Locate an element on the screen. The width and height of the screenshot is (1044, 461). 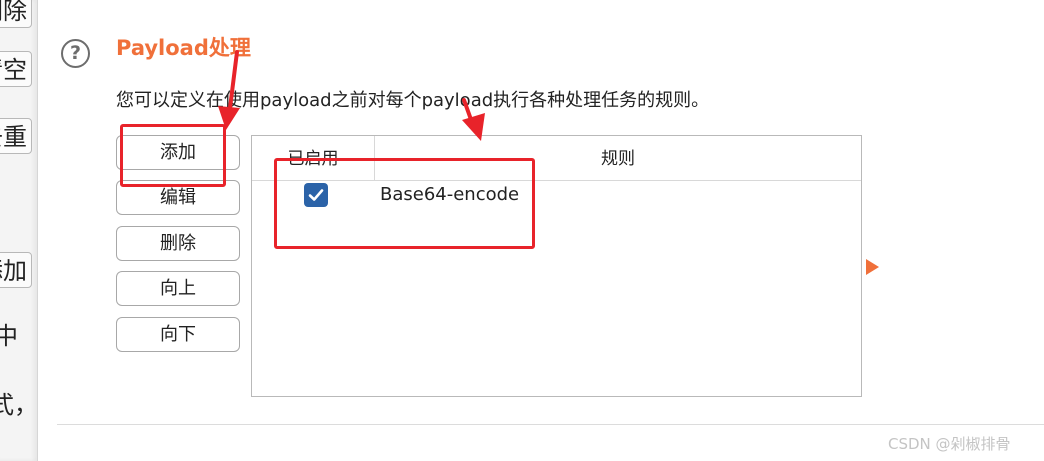
annotation-arrows is located at coordinates (351, 95).